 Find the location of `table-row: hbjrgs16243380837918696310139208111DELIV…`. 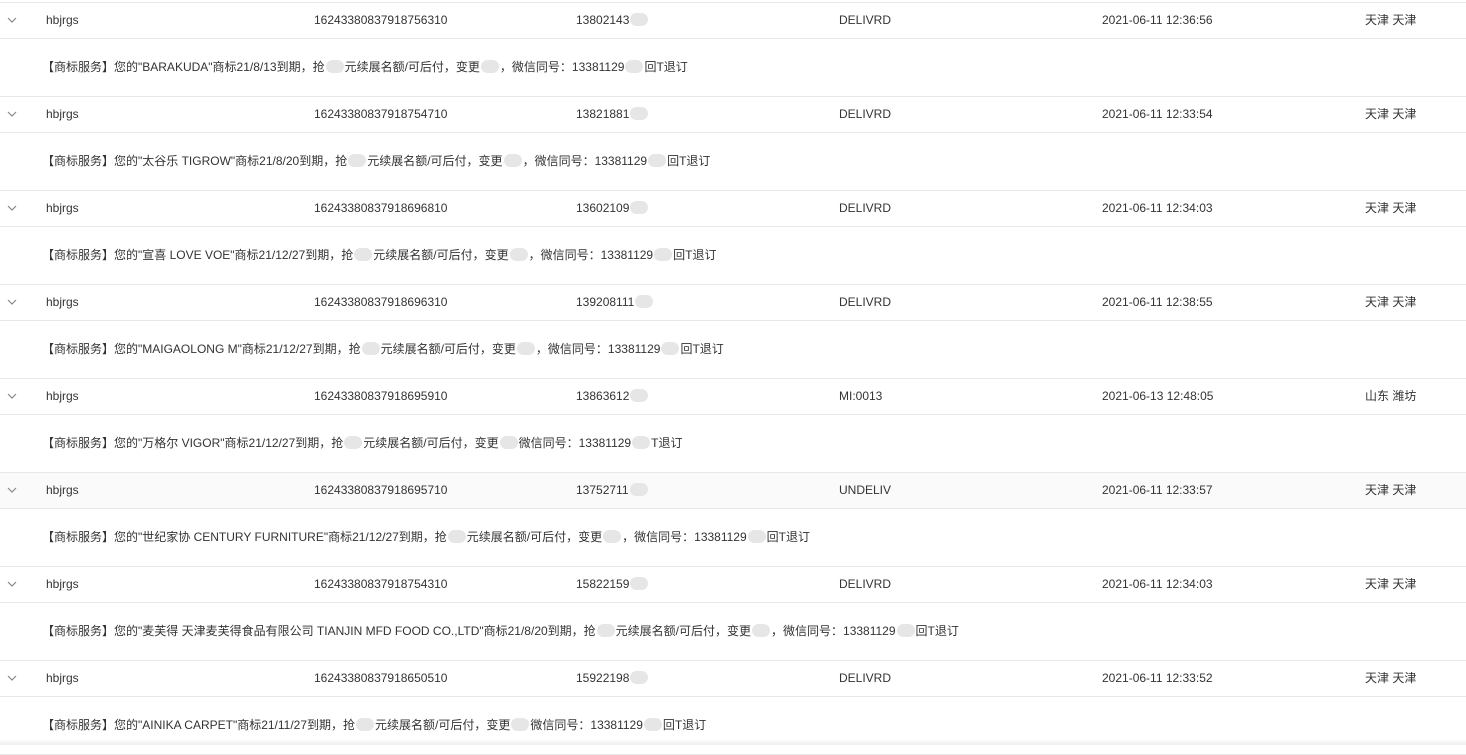

table-row: hbjrgs16243380837918696310139208111DELIV… is located at coordinates (733, 303).